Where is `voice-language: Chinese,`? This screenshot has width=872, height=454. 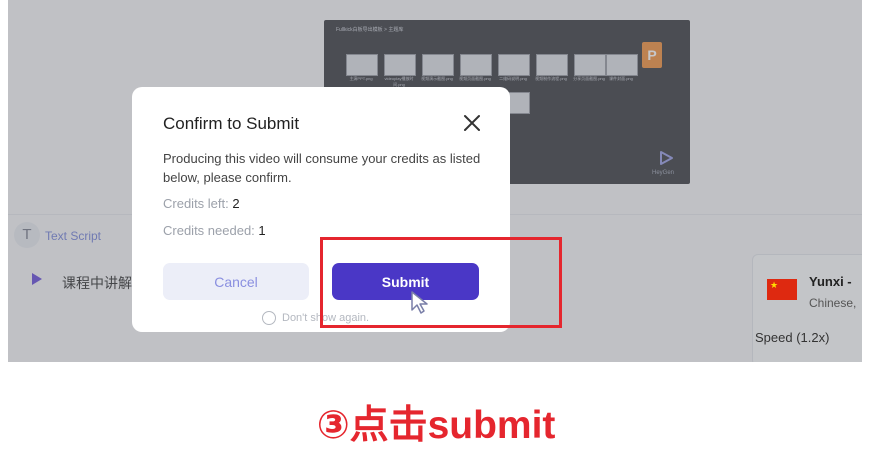 voice-language: Chinese, is located at coordinates (833, 303).